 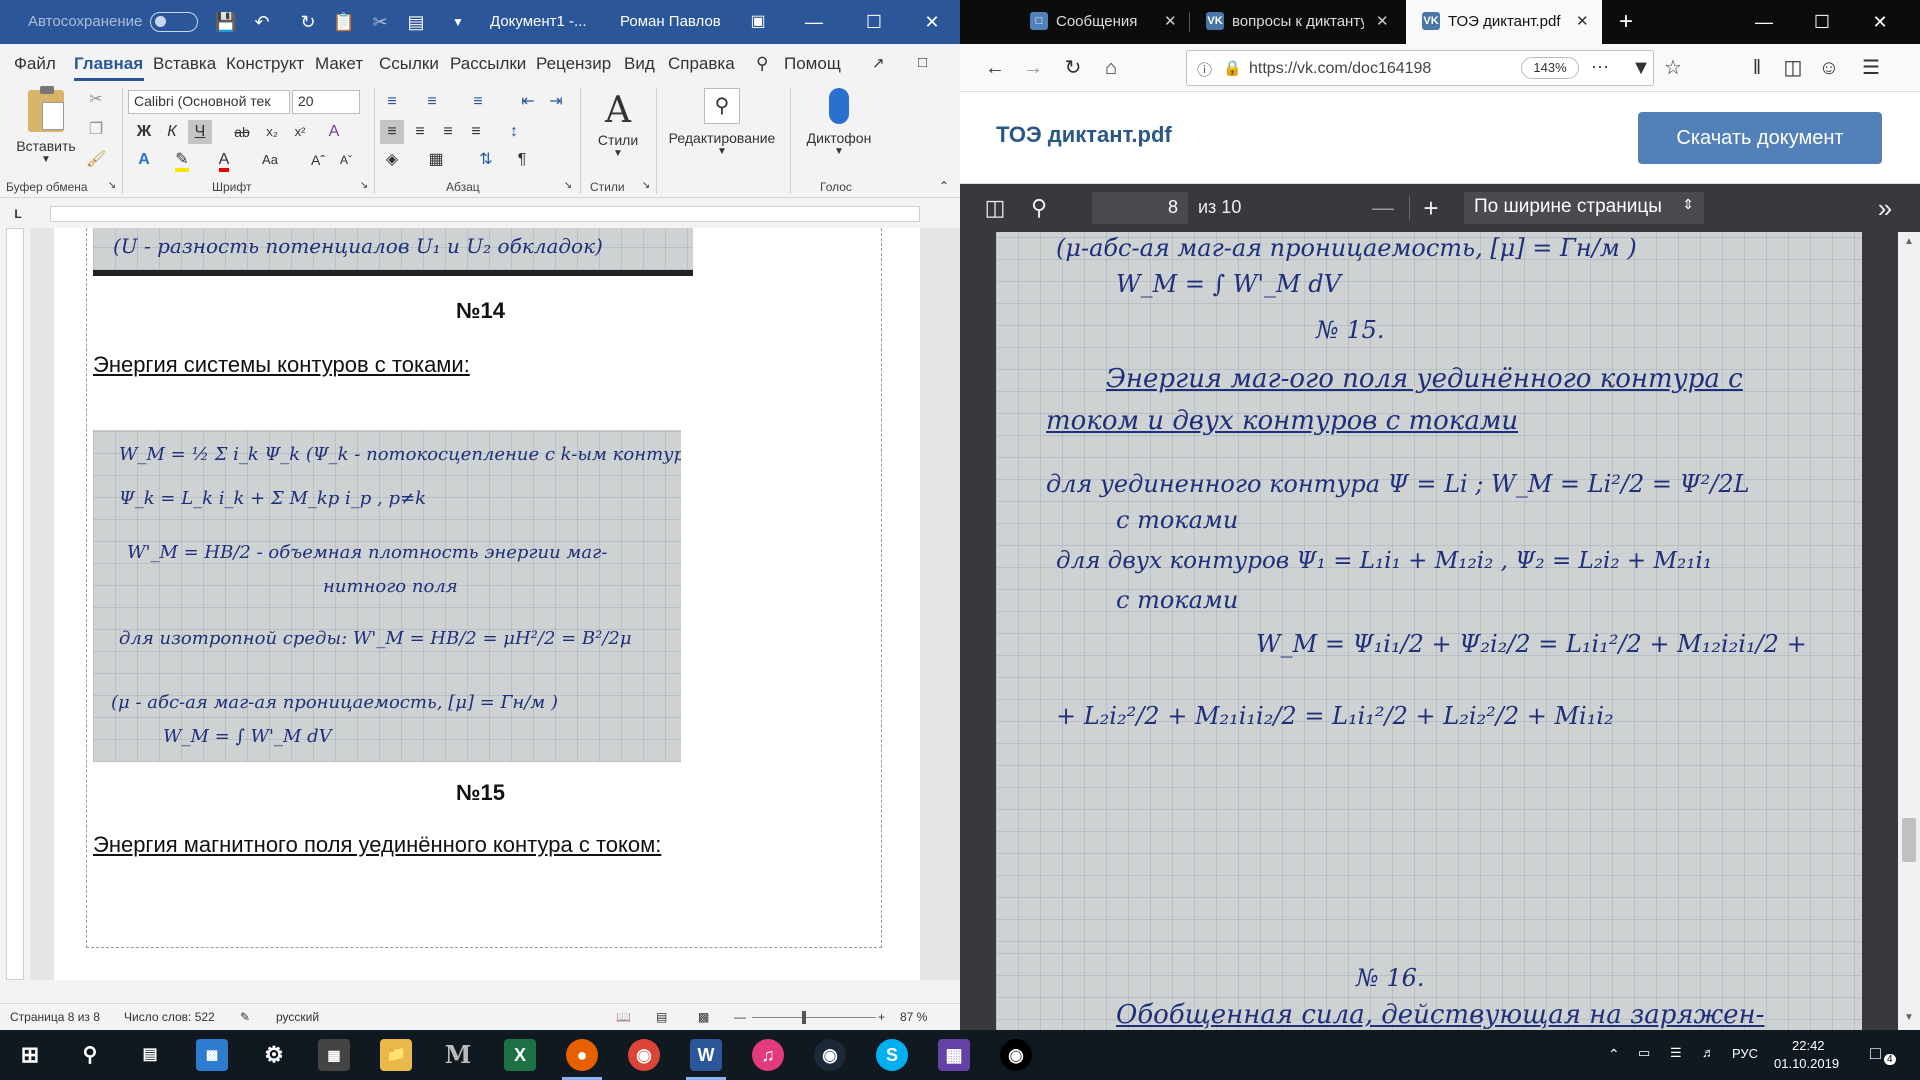 I want to click on undo-icon: ↶, so click(x=262, y=22).